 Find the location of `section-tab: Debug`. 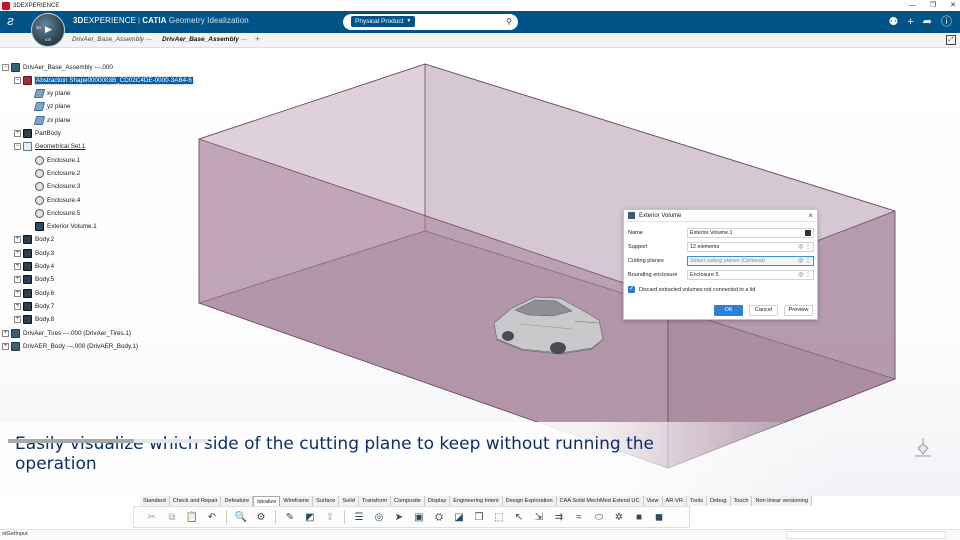

section-tab: Debug is located at coordinates (719, 501).